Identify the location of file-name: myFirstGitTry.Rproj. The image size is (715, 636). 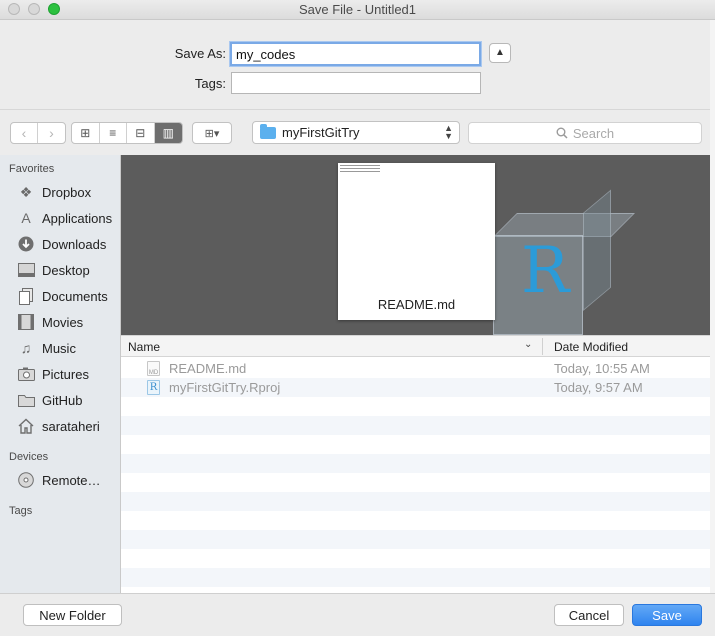
(225, 387).